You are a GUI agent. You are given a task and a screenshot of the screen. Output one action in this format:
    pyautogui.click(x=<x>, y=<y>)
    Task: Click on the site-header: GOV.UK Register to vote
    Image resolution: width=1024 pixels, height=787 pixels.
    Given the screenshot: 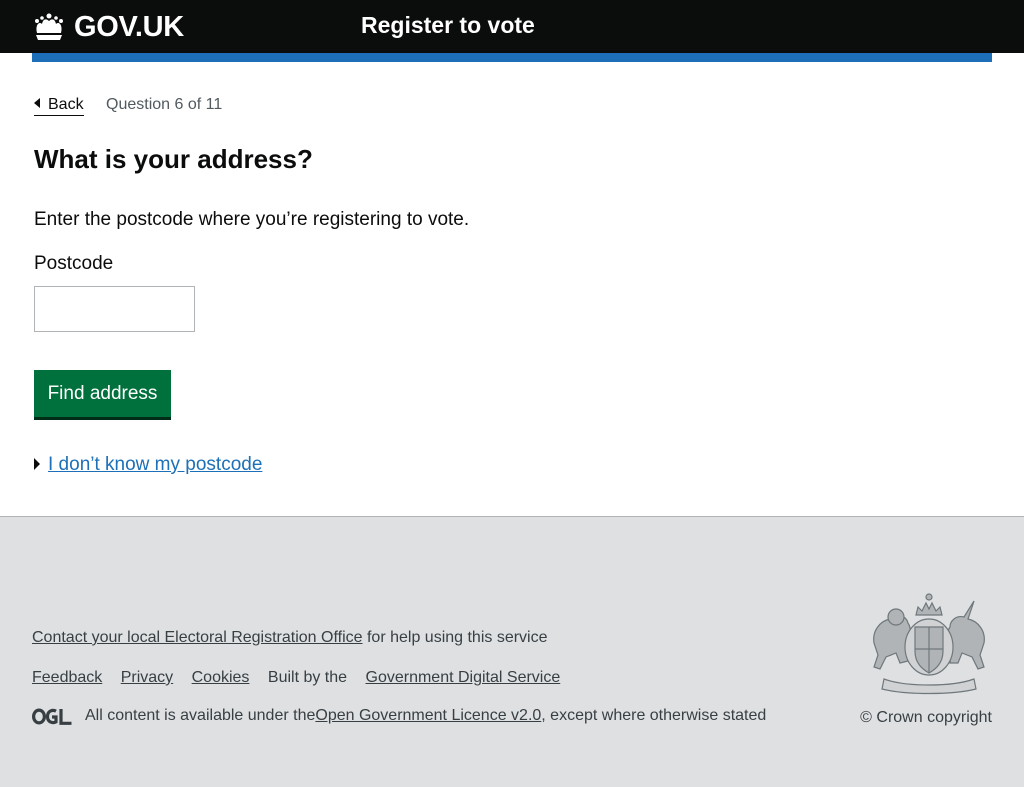 What is the action you would take?
    pyautogui.click(x=512, y=26)
    